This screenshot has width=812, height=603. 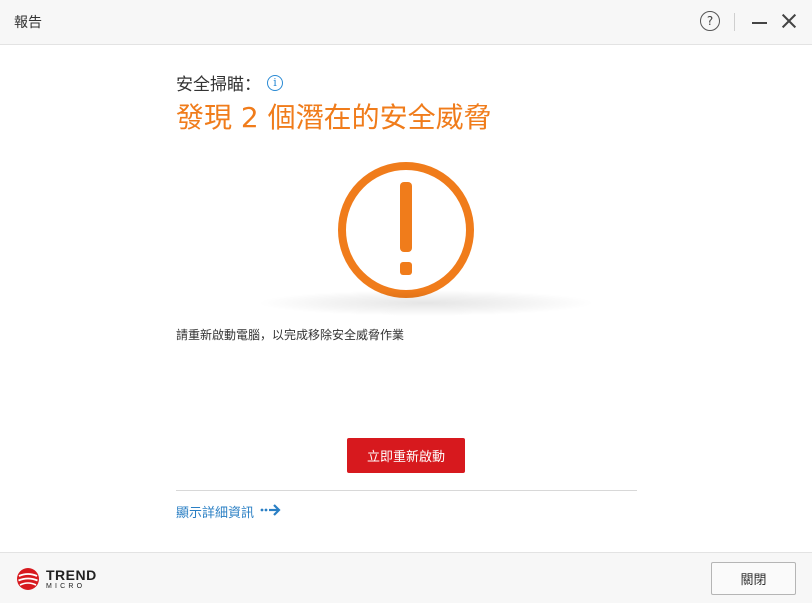 What do you see at coordinates (734, 22) in the screenshot?
I see `titlebar-divider` at bounding box center [734, 22].